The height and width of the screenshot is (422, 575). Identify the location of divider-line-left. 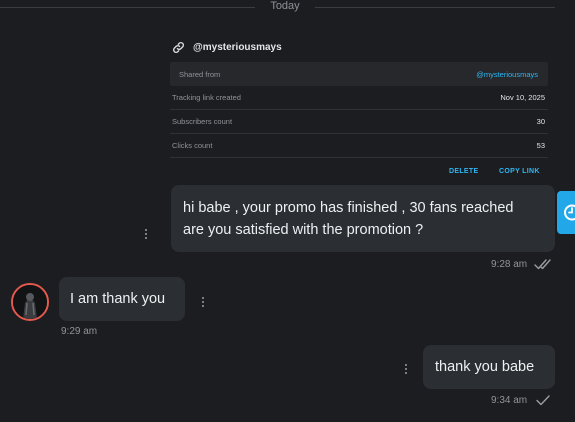
(127, 7).